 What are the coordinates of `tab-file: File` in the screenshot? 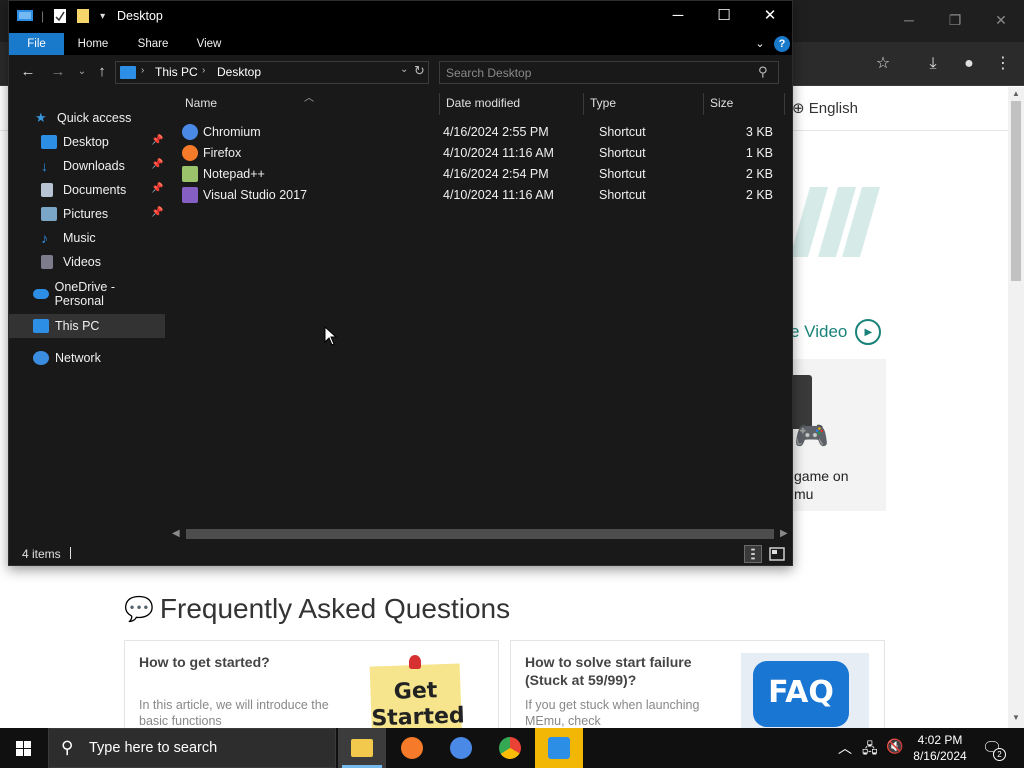 It's located at (36, 44).